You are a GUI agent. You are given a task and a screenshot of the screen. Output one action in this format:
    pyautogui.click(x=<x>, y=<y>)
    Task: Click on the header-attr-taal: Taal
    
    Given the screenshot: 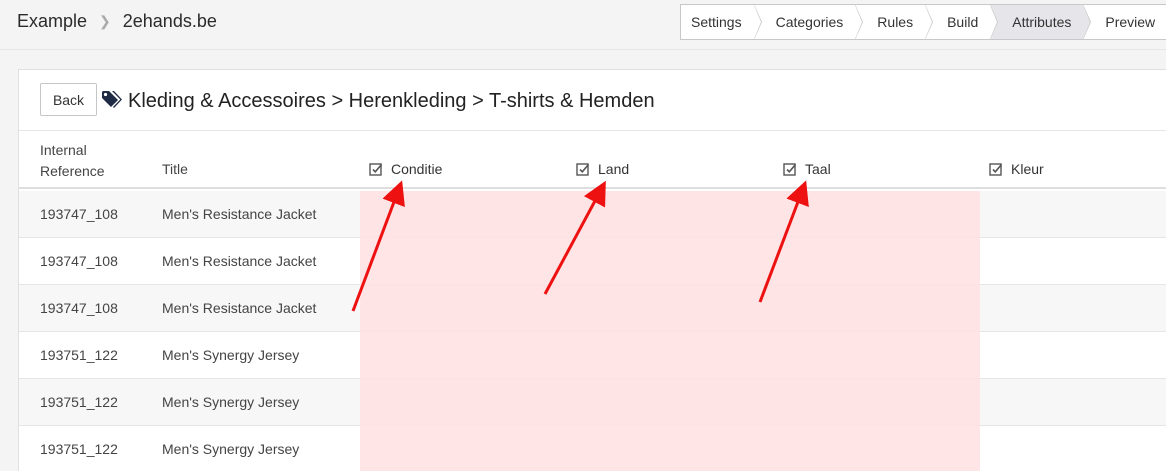 What is the action you would take?
    pyautogui.click(x=807, y=169)
    